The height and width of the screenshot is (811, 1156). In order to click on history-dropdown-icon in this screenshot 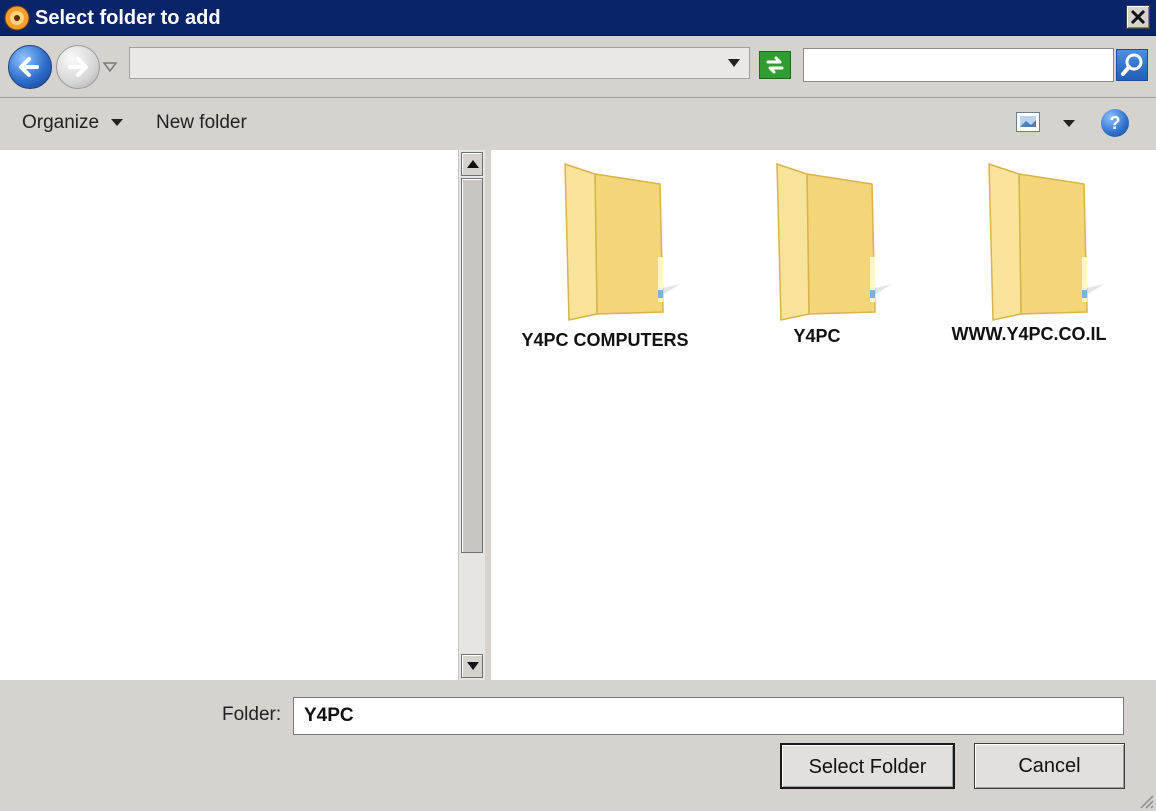, I will do `click(110, 67)`.